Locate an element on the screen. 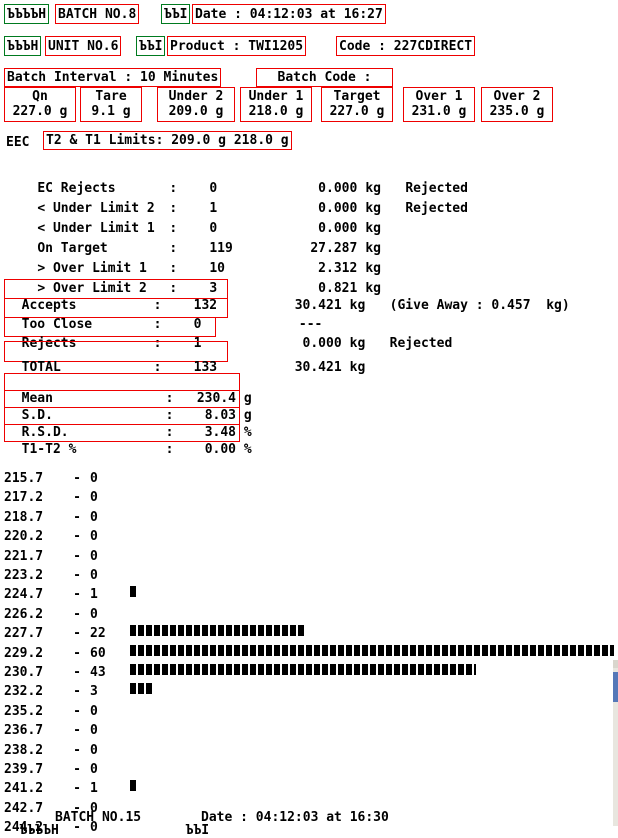 The image size is (618, 838). product-prefix-text: ЪЪІ is located at coordinates (151, 46).